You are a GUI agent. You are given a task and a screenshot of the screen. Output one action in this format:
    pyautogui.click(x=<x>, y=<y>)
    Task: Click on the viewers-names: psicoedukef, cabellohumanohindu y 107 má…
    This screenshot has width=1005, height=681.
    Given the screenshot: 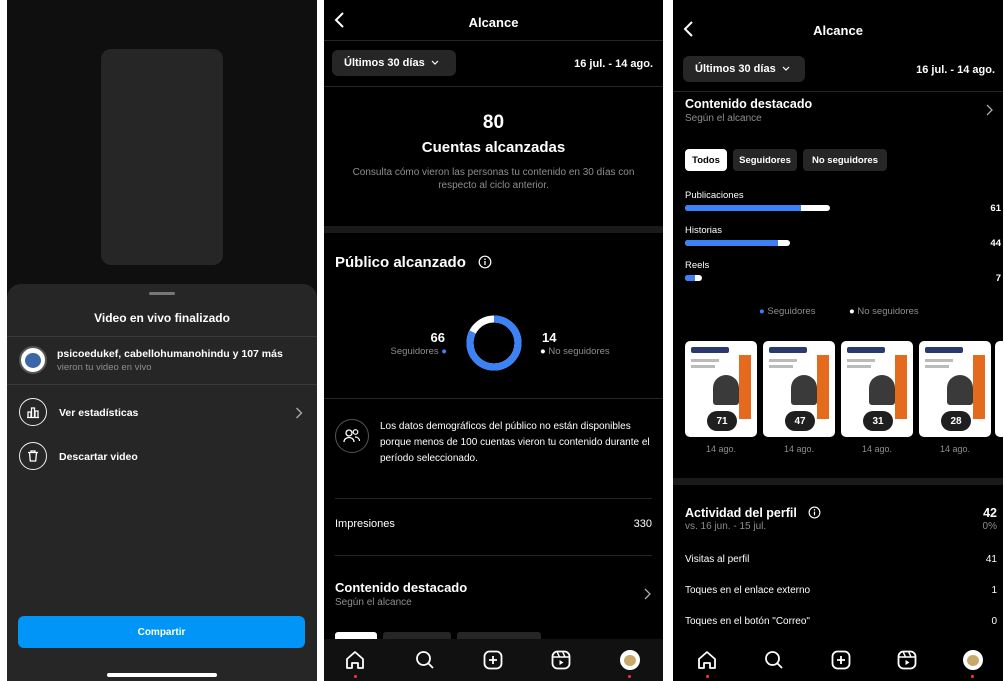 What is the action you would take?
    pyautogui.click(x=170, y=354)
    